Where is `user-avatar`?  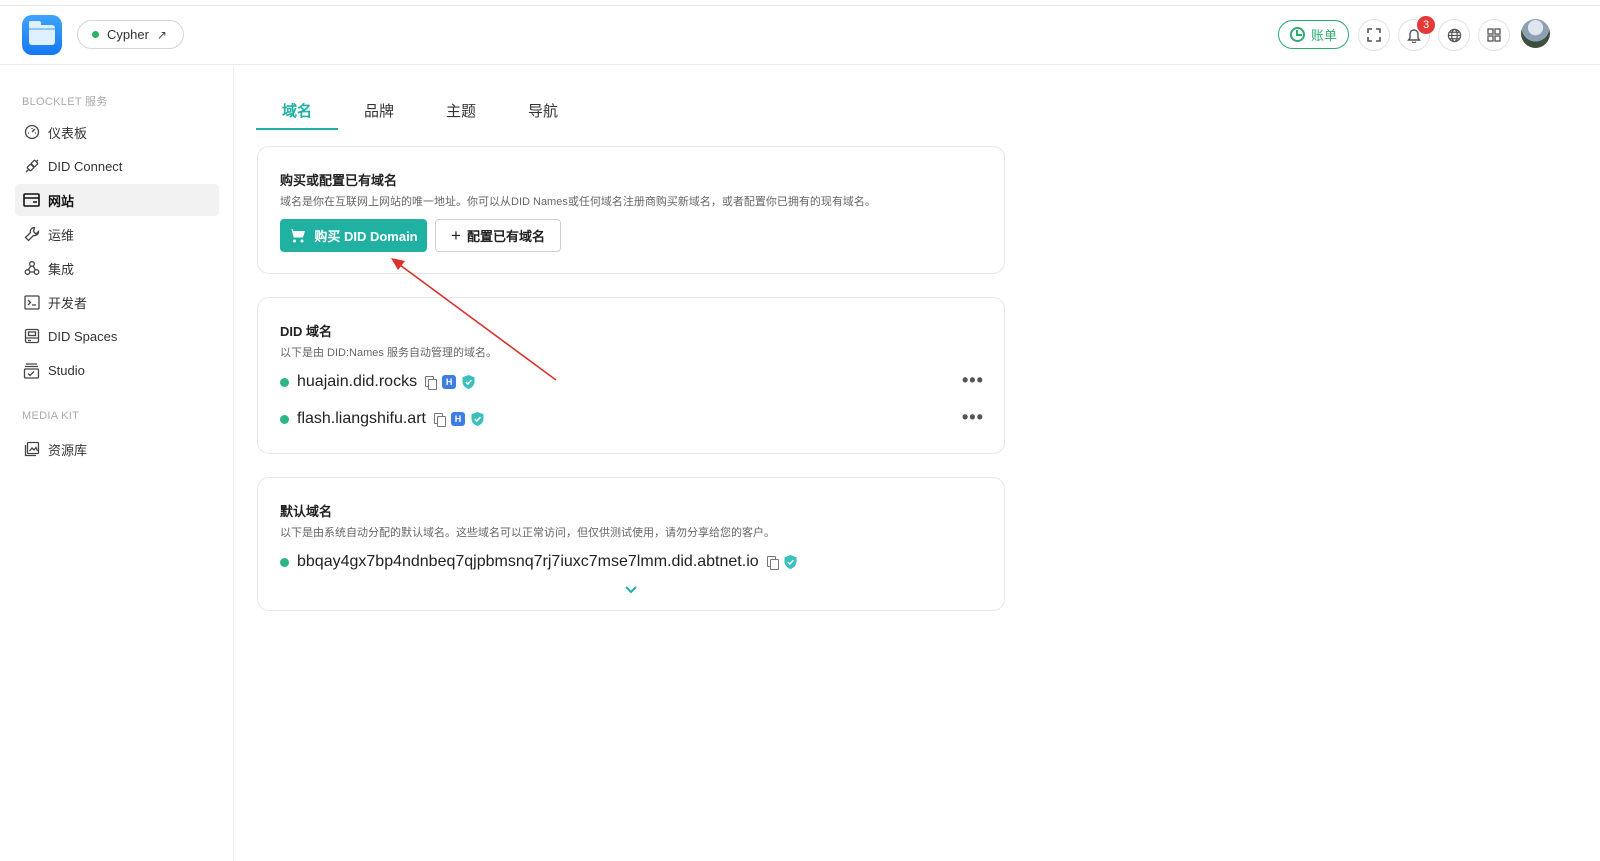
user-avatar is located at coordinates (1535, 33).